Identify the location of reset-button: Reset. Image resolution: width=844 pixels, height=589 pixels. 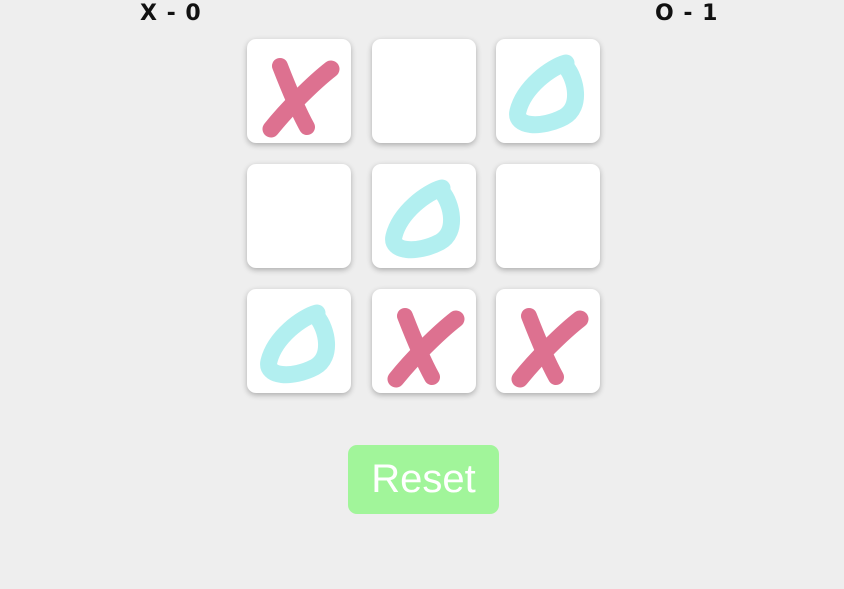
(423, 479).